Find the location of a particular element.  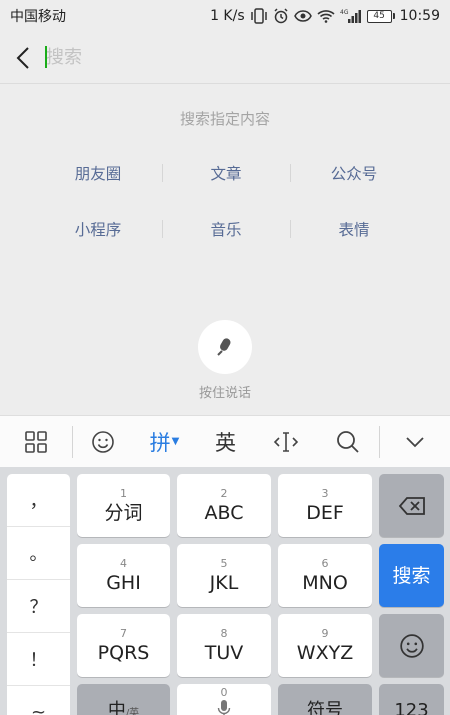

text-cursor is located at coordinates (46, 57).